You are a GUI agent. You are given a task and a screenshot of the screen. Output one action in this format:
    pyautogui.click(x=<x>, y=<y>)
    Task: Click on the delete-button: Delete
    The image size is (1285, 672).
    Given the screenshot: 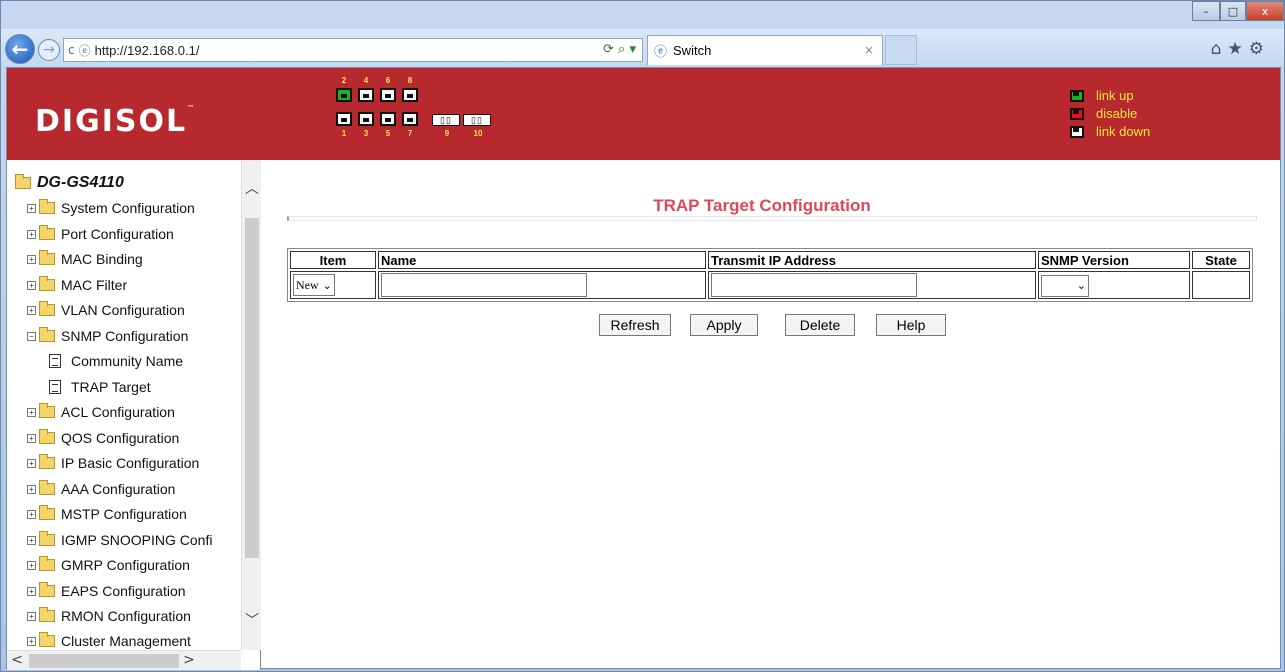 What is the action you would take?
    pyautogui.click(x=820, y=325)
    